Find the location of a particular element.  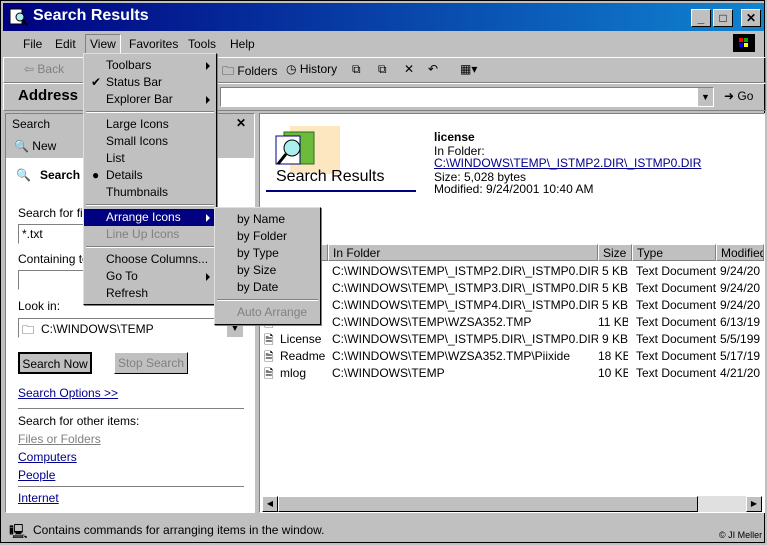

column-type: Type is located at coordinates (674, 252).